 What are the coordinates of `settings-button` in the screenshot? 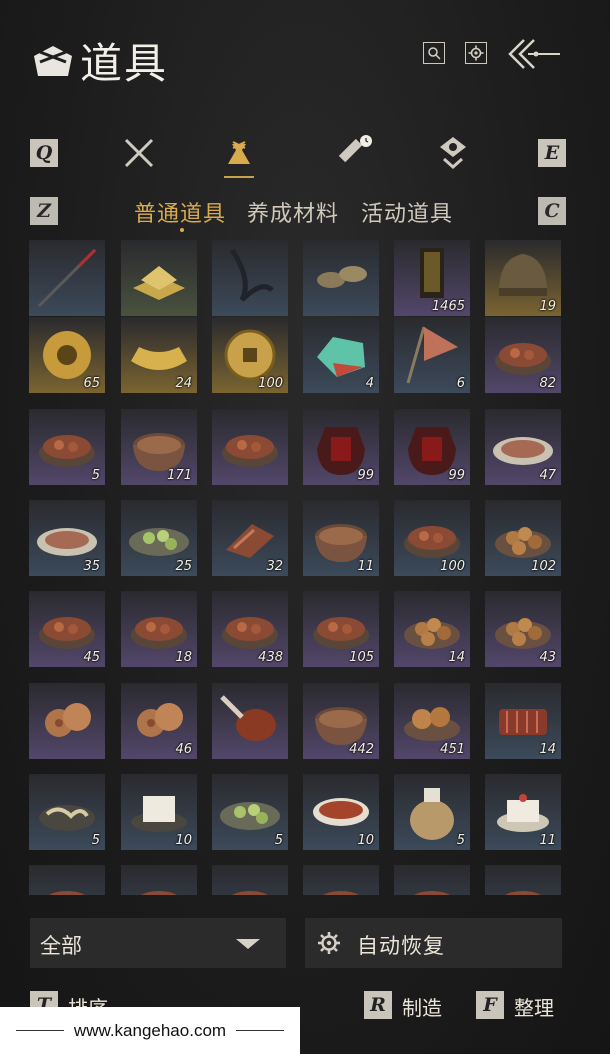 It's located at (476, 53).